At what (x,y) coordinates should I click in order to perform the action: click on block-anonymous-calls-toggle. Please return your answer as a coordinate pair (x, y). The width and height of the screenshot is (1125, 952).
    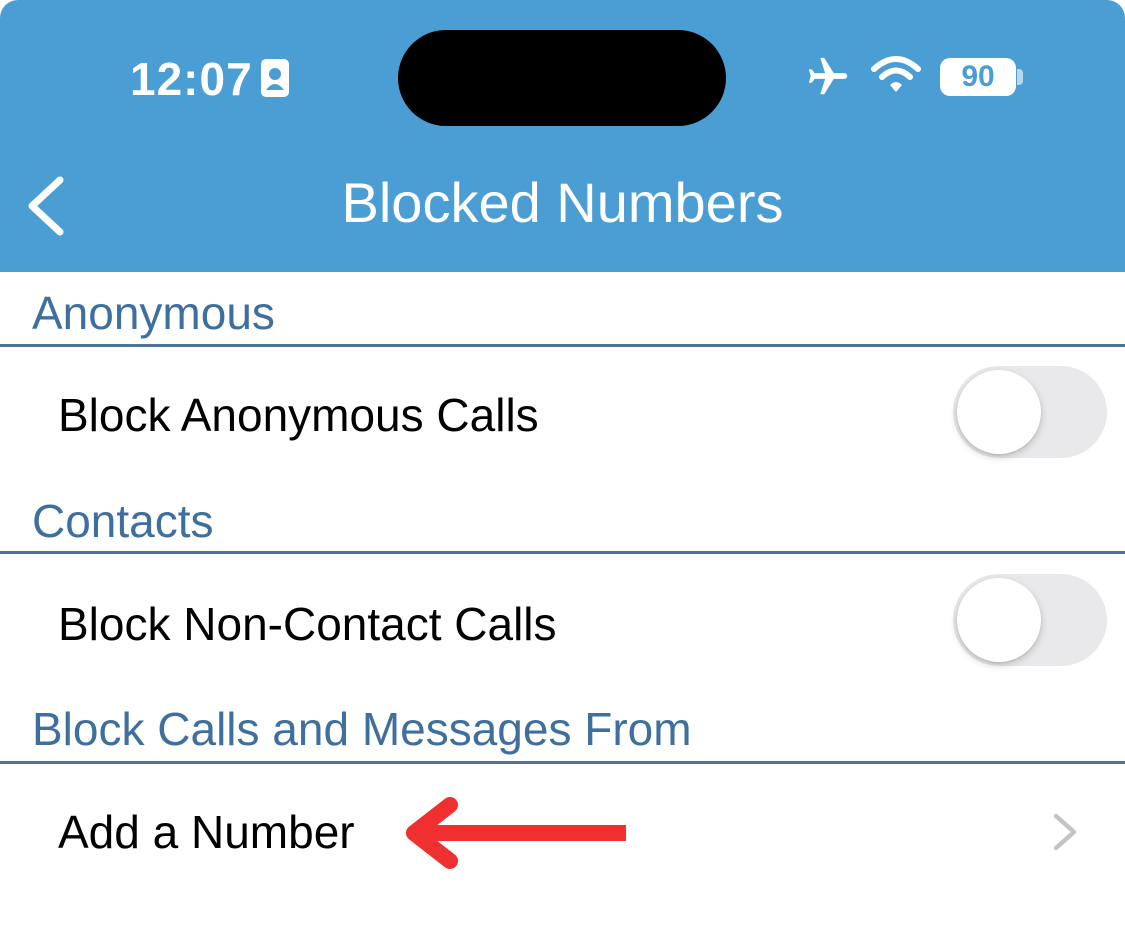
    Looking at the image, I should click on (1030, 412).